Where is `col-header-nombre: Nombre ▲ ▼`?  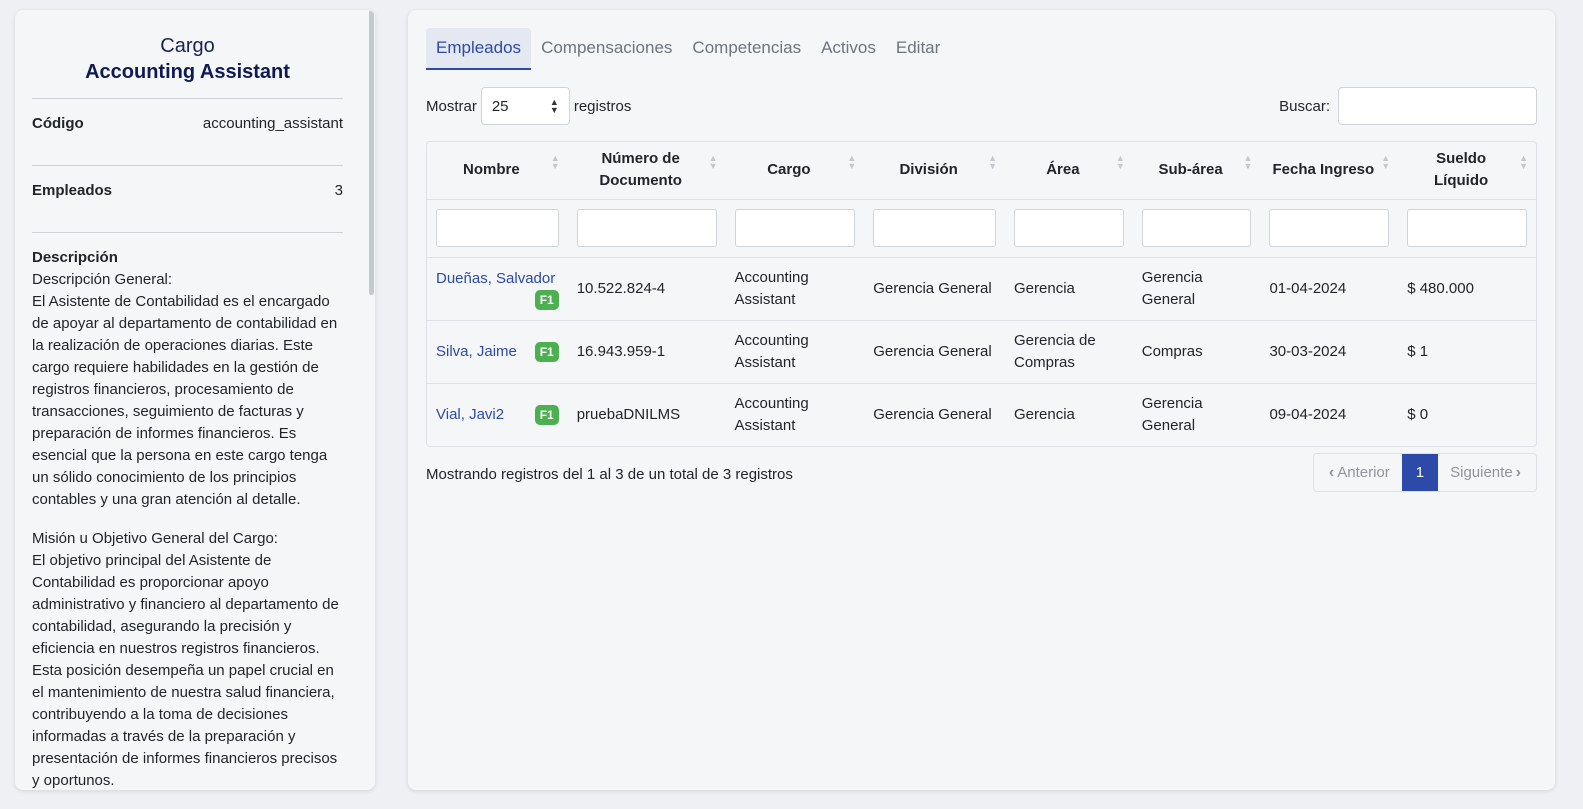
col-header-nombre: Nombre ▲ ▼ is located at coordinates (497, 171).